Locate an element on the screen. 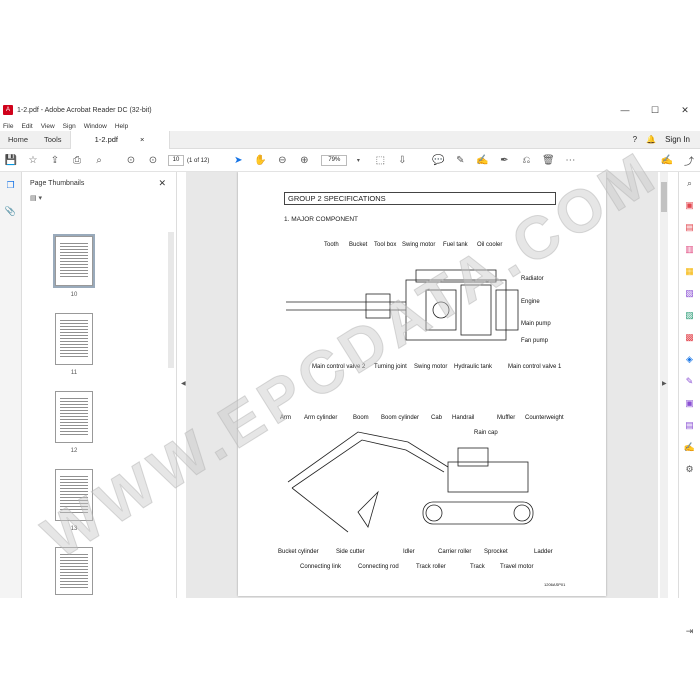 Image resolution: width=700 pixels, height=700 pixels. compress-icon: ▩ is located at coordinates (689, 337).